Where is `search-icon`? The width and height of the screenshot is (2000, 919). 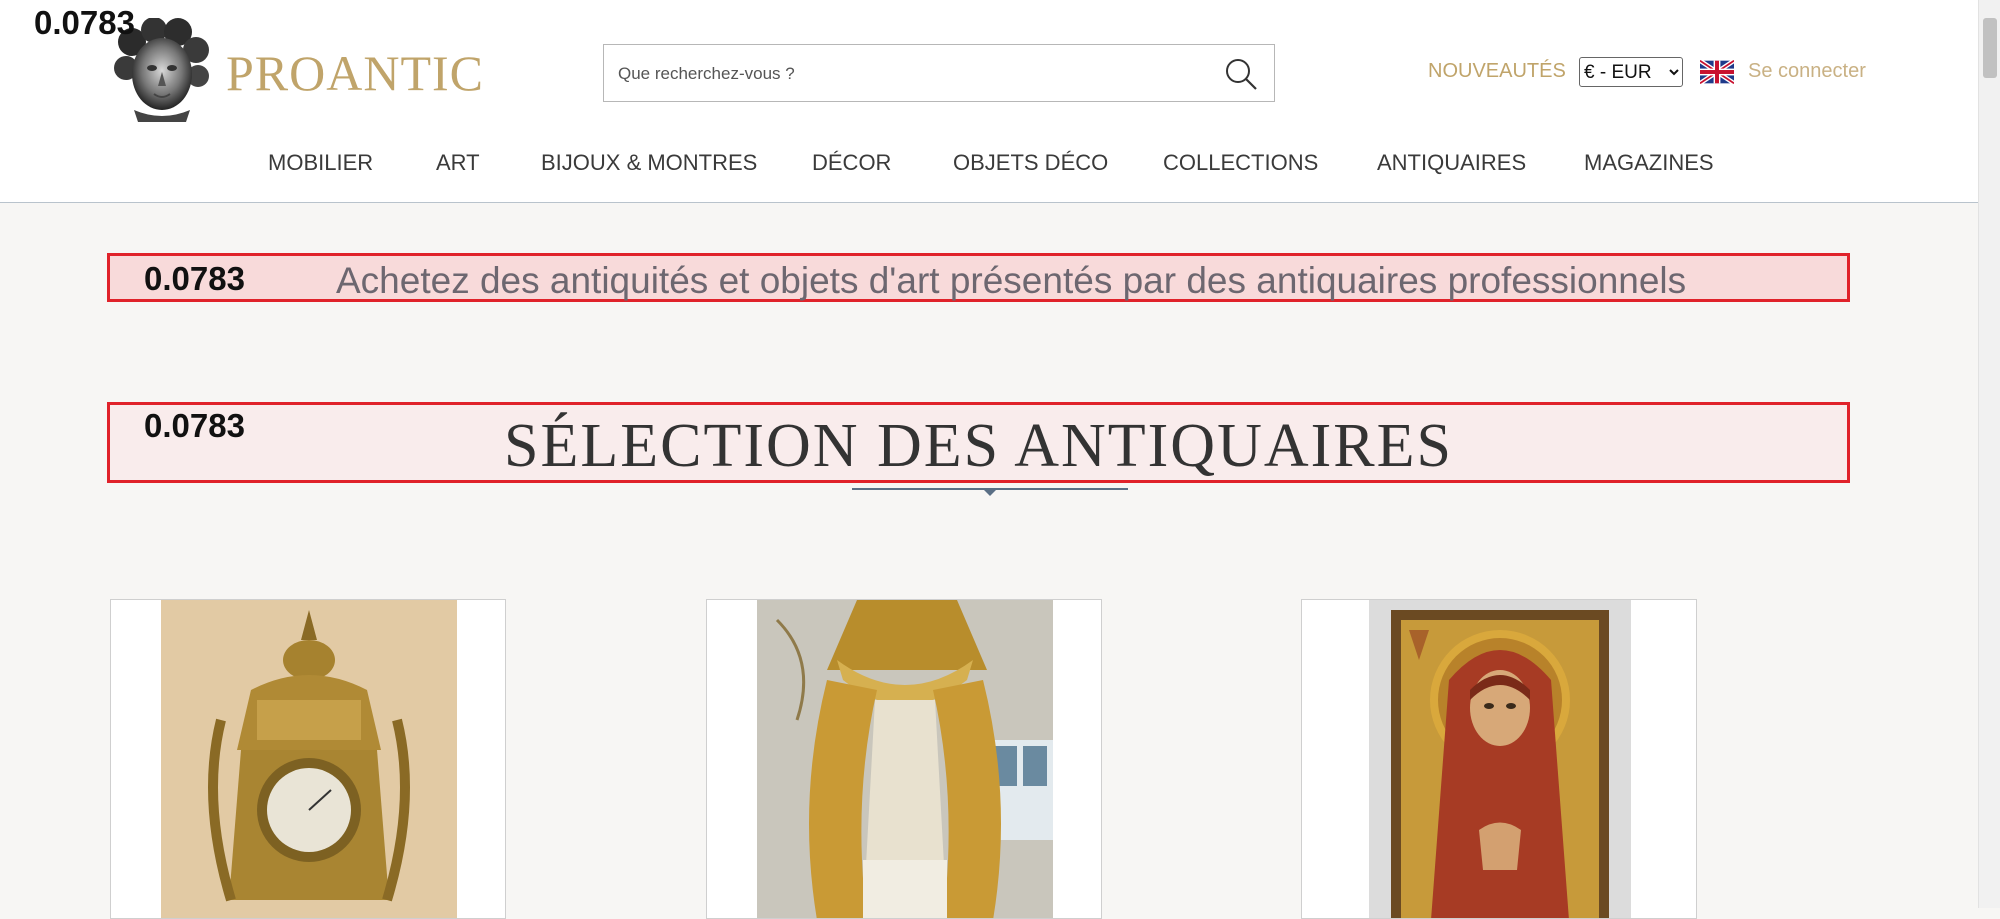
search-icon is located at coordinates (1241, 74).